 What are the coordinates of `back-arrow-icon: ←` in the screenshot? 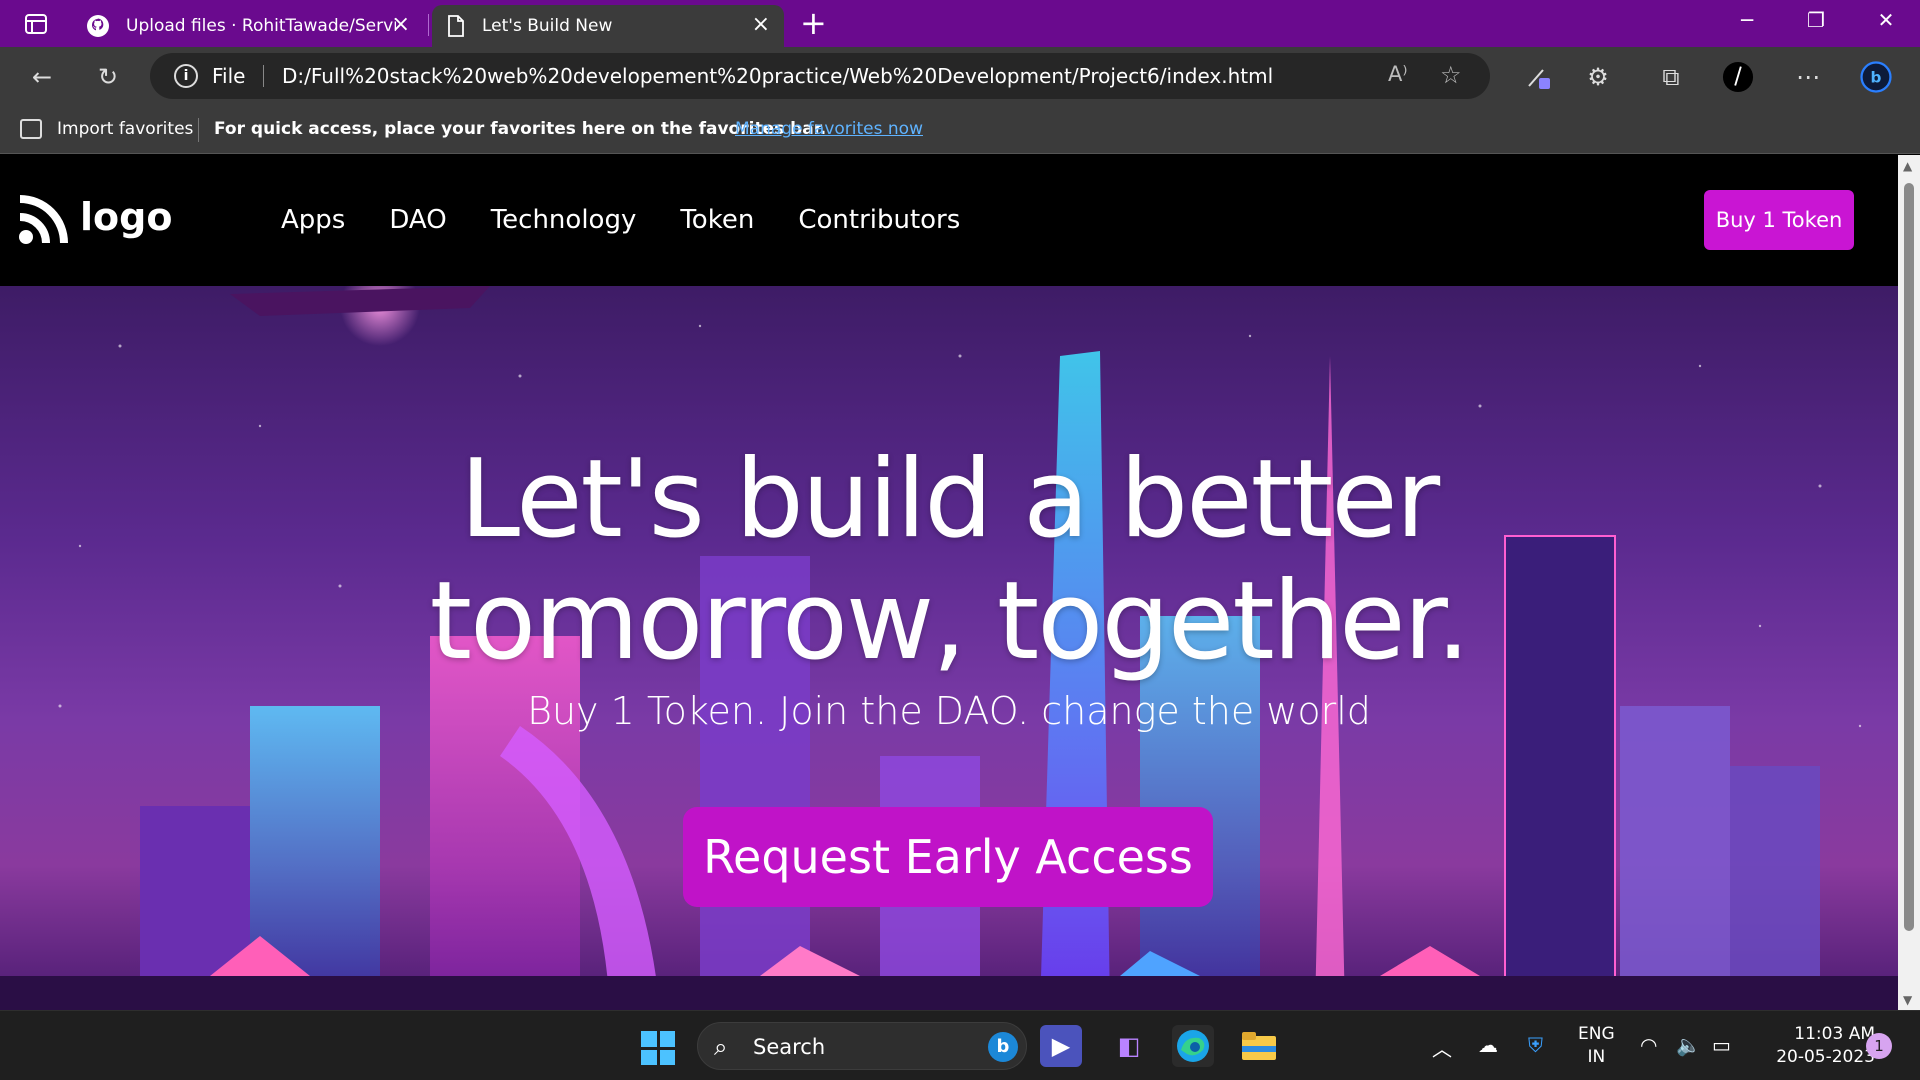 It's located at (42, 77).